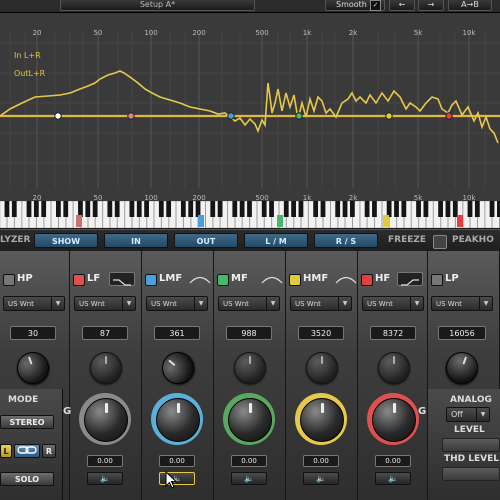 This screenshot has height=500, width=500. What do you see at coordinates (206, 240) in the screenshot?
I see `analyzer-out-button: OUT` at bounding box center [206, 240].